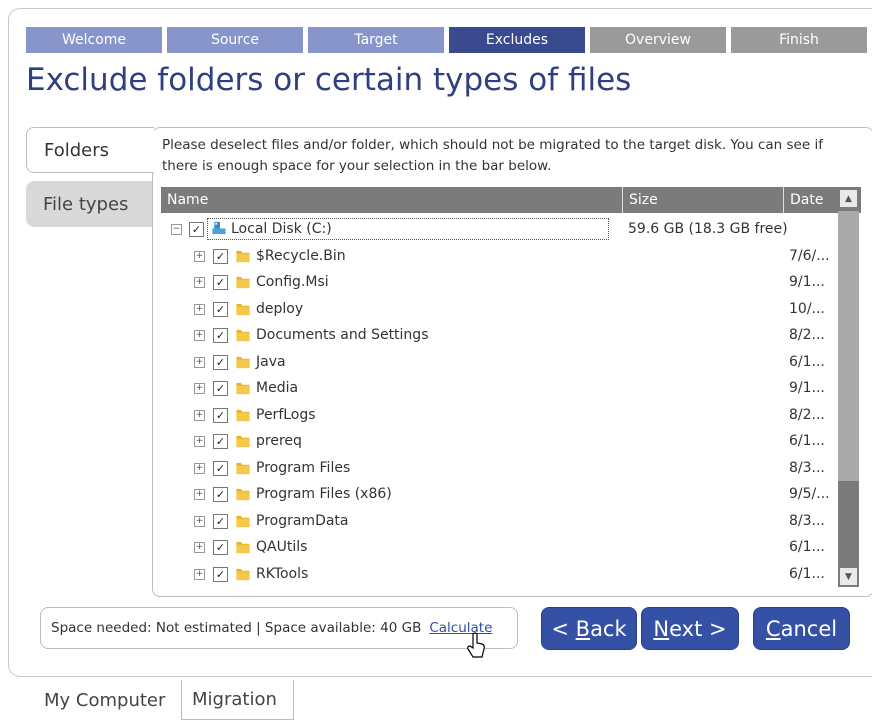 The width and height of the screenshot is (872, 720). I want to click on next-button: Next >, so click(690, 628).